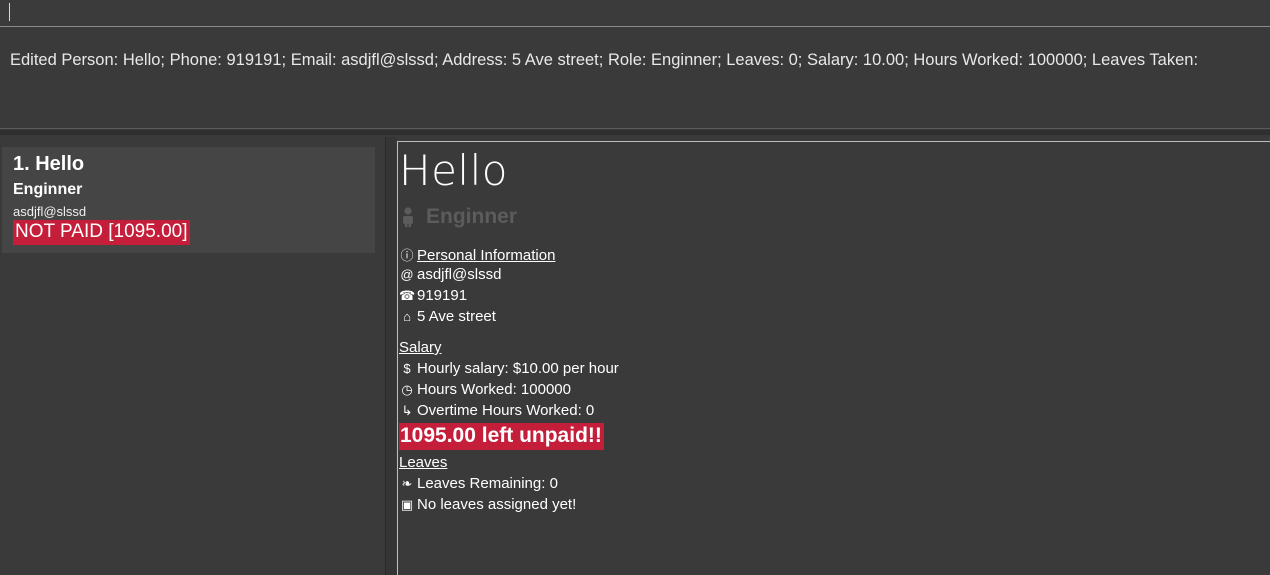 This screenshot has height=575, width=1270. Describe the element at coordinates (407, 274) in the screenshot. I see `at-icon: @` at that location.